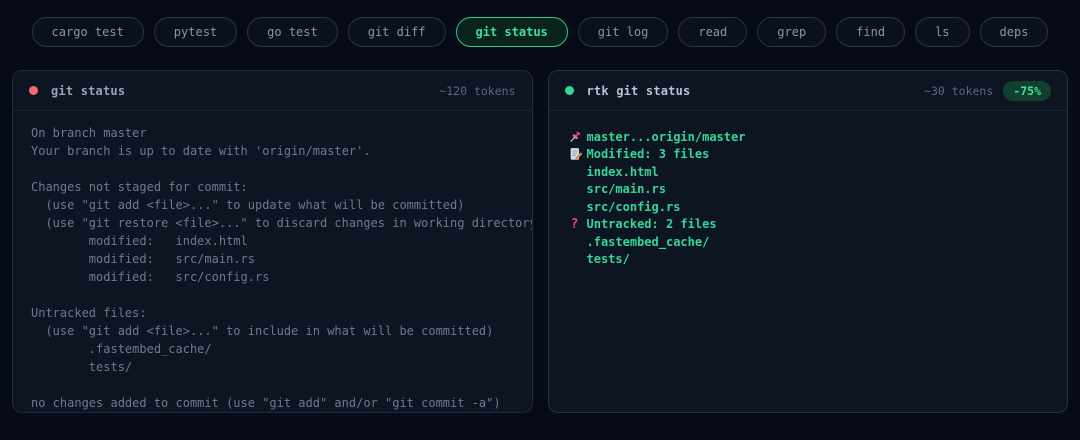 The image size is (1080, 440). What do you see at coordinates (575, 154) in the screenshot?
I see `memo-icon` at bounding box center [575, 154].